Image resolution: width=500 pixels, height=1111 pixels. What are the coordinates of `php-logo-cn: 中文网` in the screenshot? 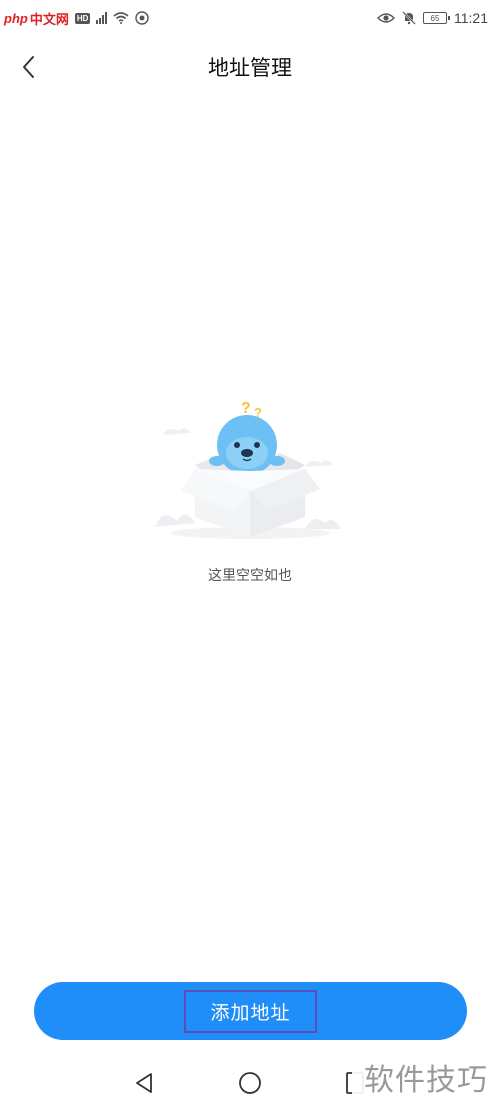 It's located at (49, 19).